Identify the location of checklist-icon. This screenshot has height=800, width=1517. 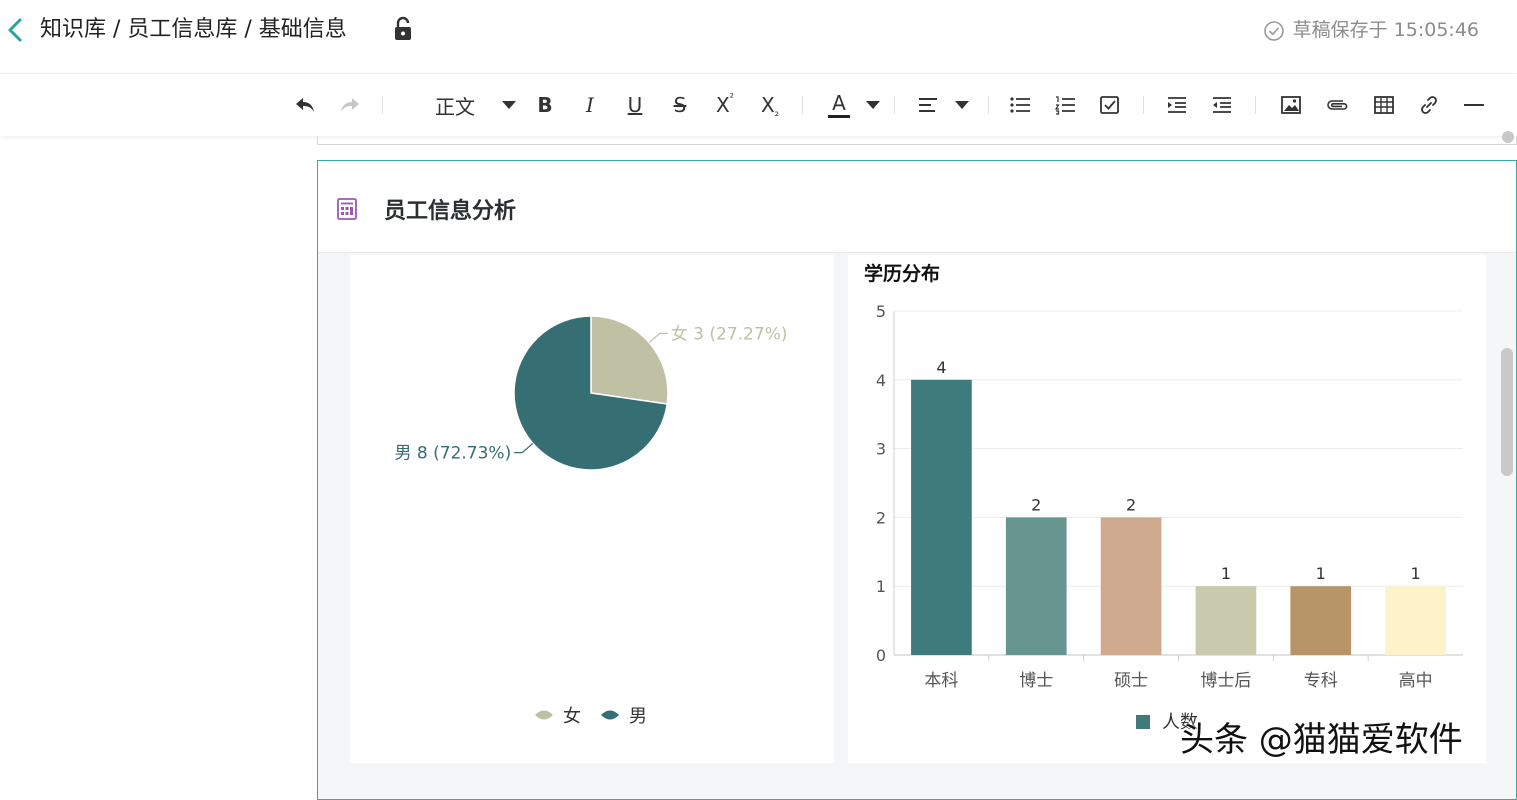
(1110, 105).